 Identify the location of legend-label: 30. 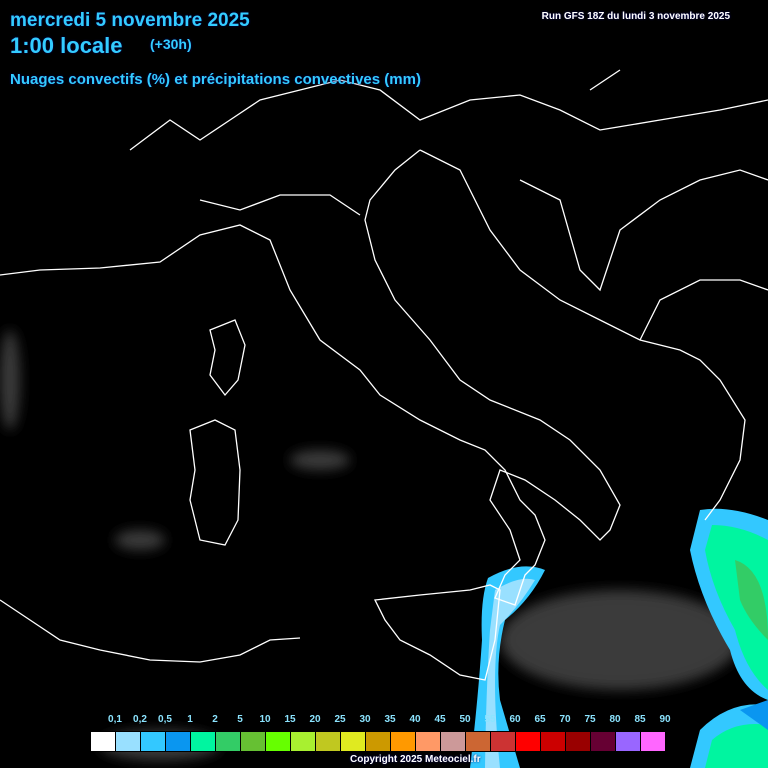
(365, 719).